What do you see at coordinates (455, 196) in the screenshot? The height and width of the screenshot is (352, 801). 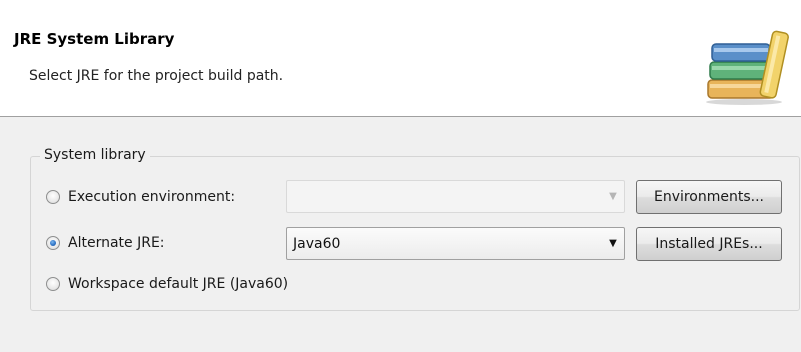 I see `execution-environment-combo: ▼` at bounding box center [455, 196].